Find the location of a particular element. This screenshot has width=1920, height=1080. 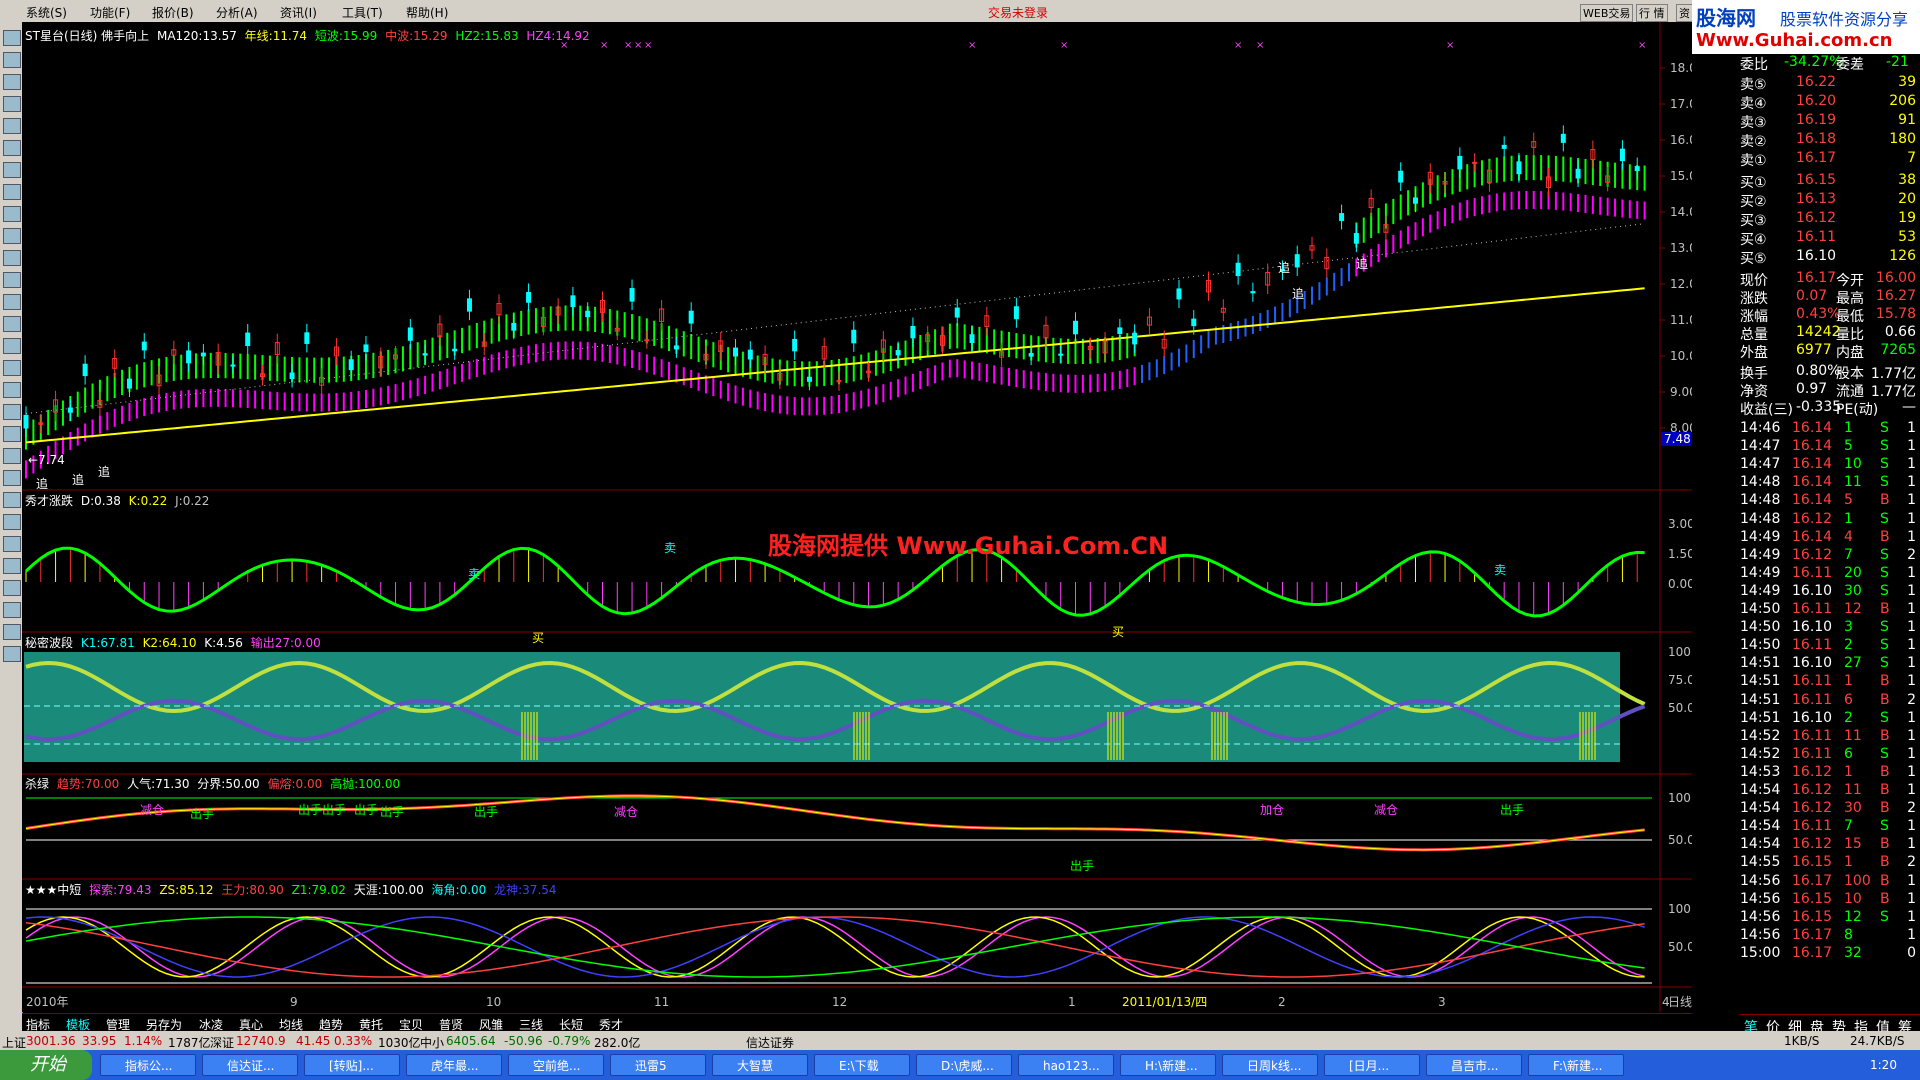

tick-volume: 2 is located at coordinates (1848, 717).